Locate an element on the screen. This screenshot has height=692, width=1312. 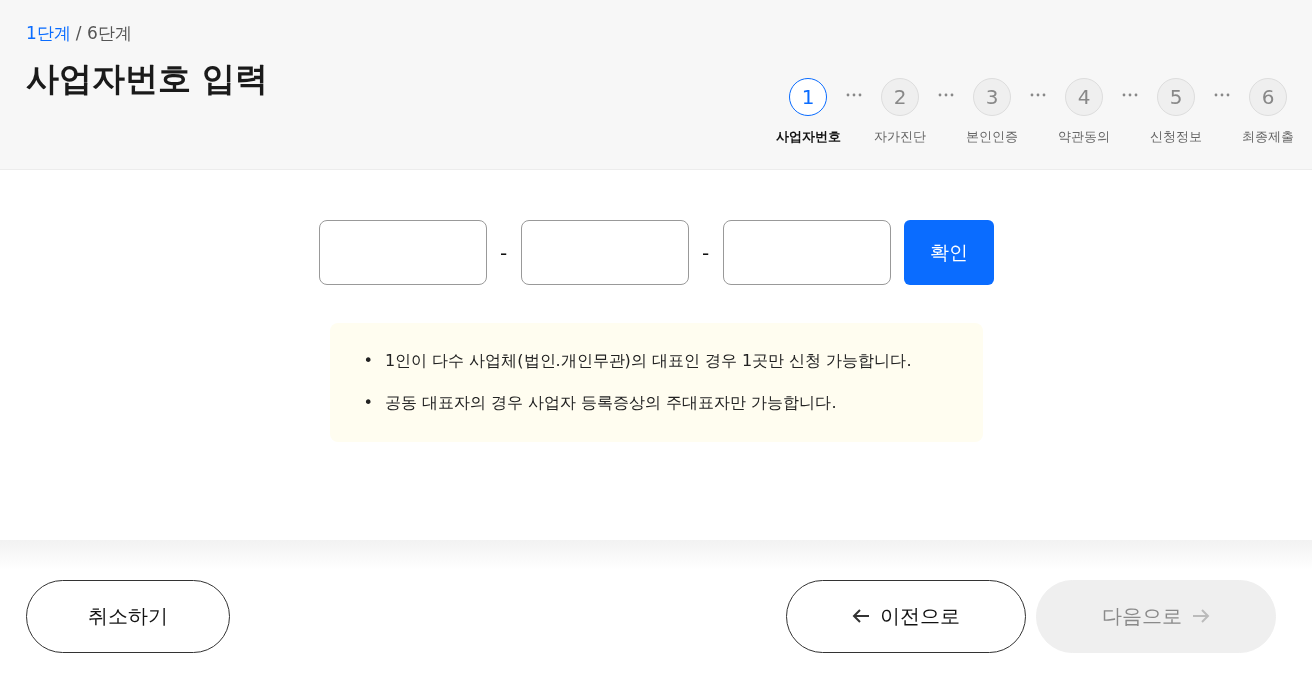
cancel-button: 취소하기 is located at coordinates (128, 616).